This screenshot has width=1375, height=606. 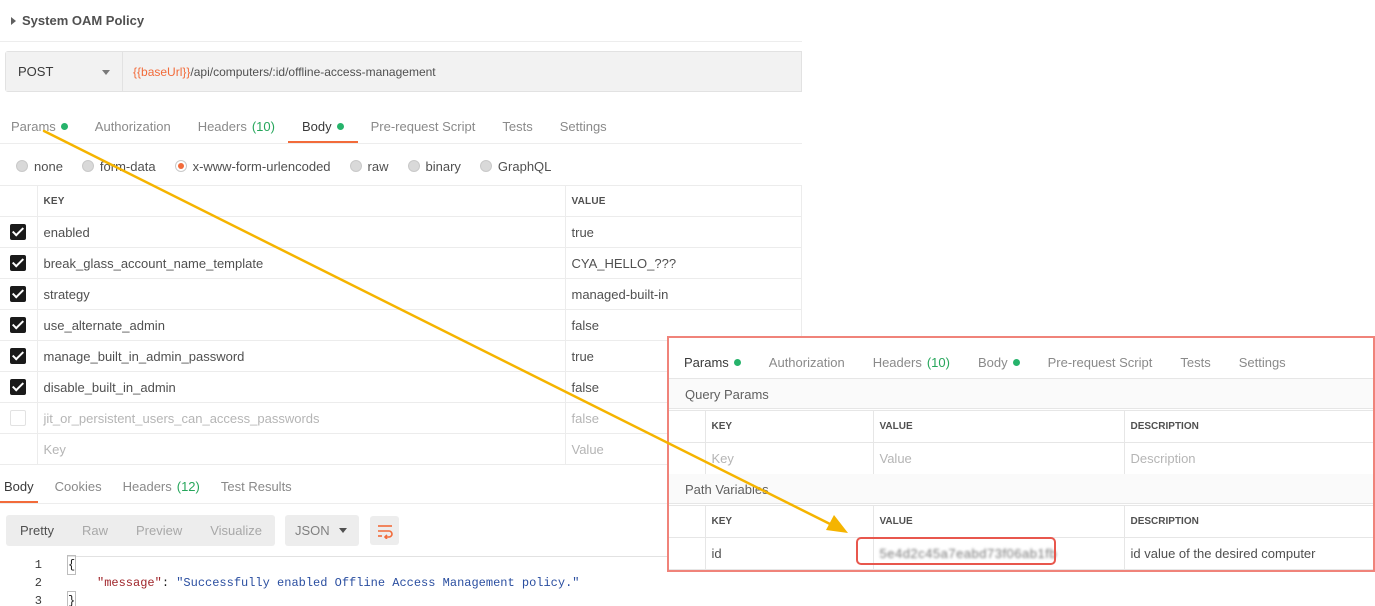 I want to click on collection-title: System OAM Policy, so click(x=83, y=20).